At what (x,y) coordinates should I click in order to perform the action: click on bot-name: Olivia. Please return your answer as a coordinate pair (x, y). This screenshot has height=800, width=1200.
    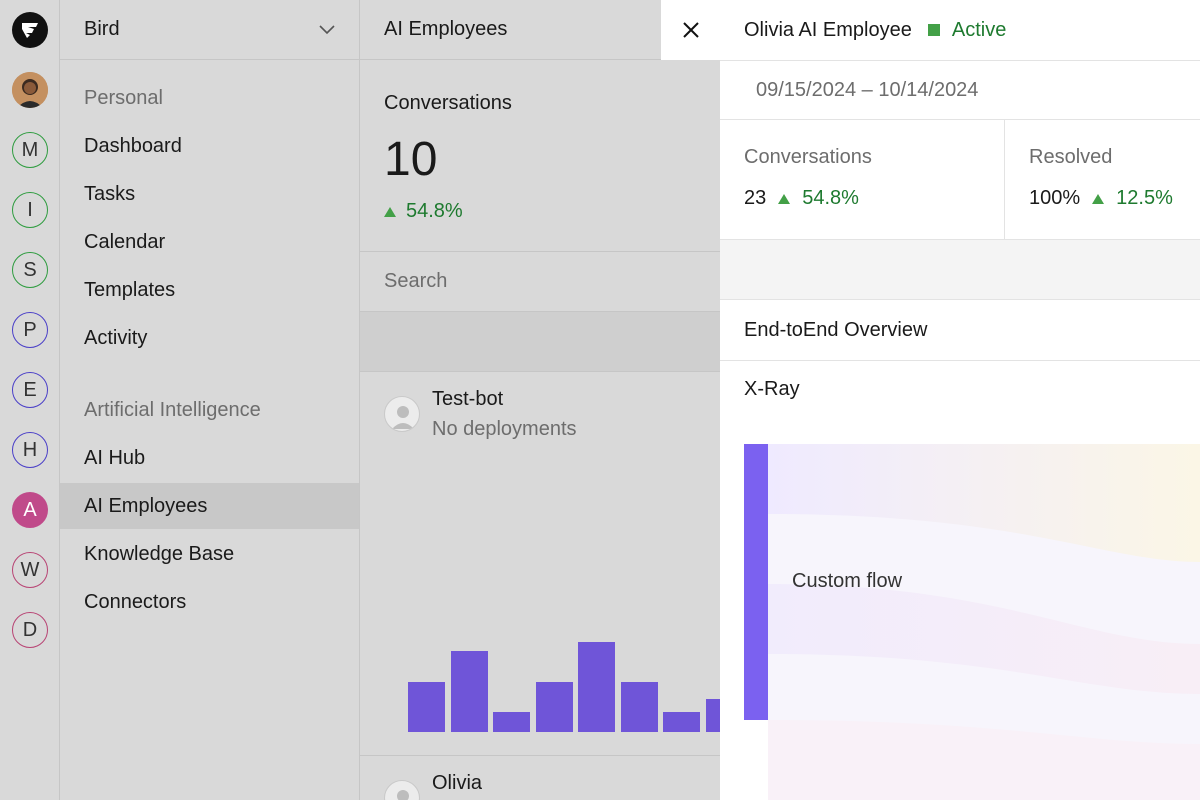
    Looking at the image, I should click on (457, 783).